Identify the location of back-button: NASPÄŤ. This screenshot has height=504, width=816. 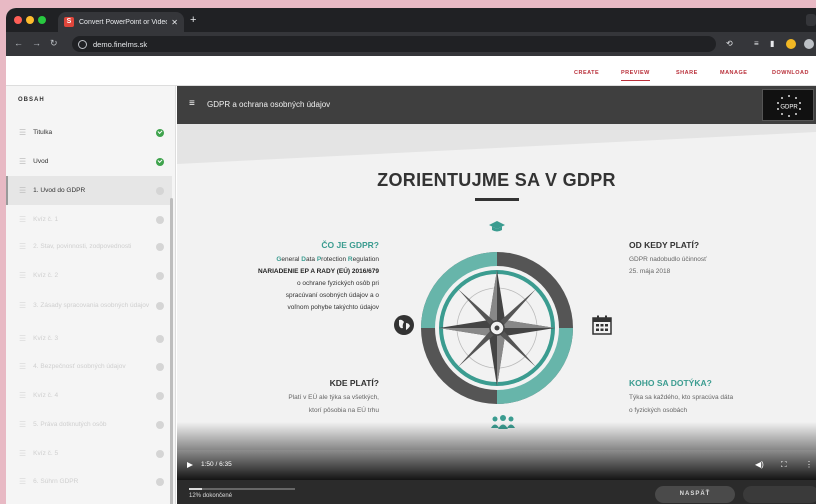
(695, 494).